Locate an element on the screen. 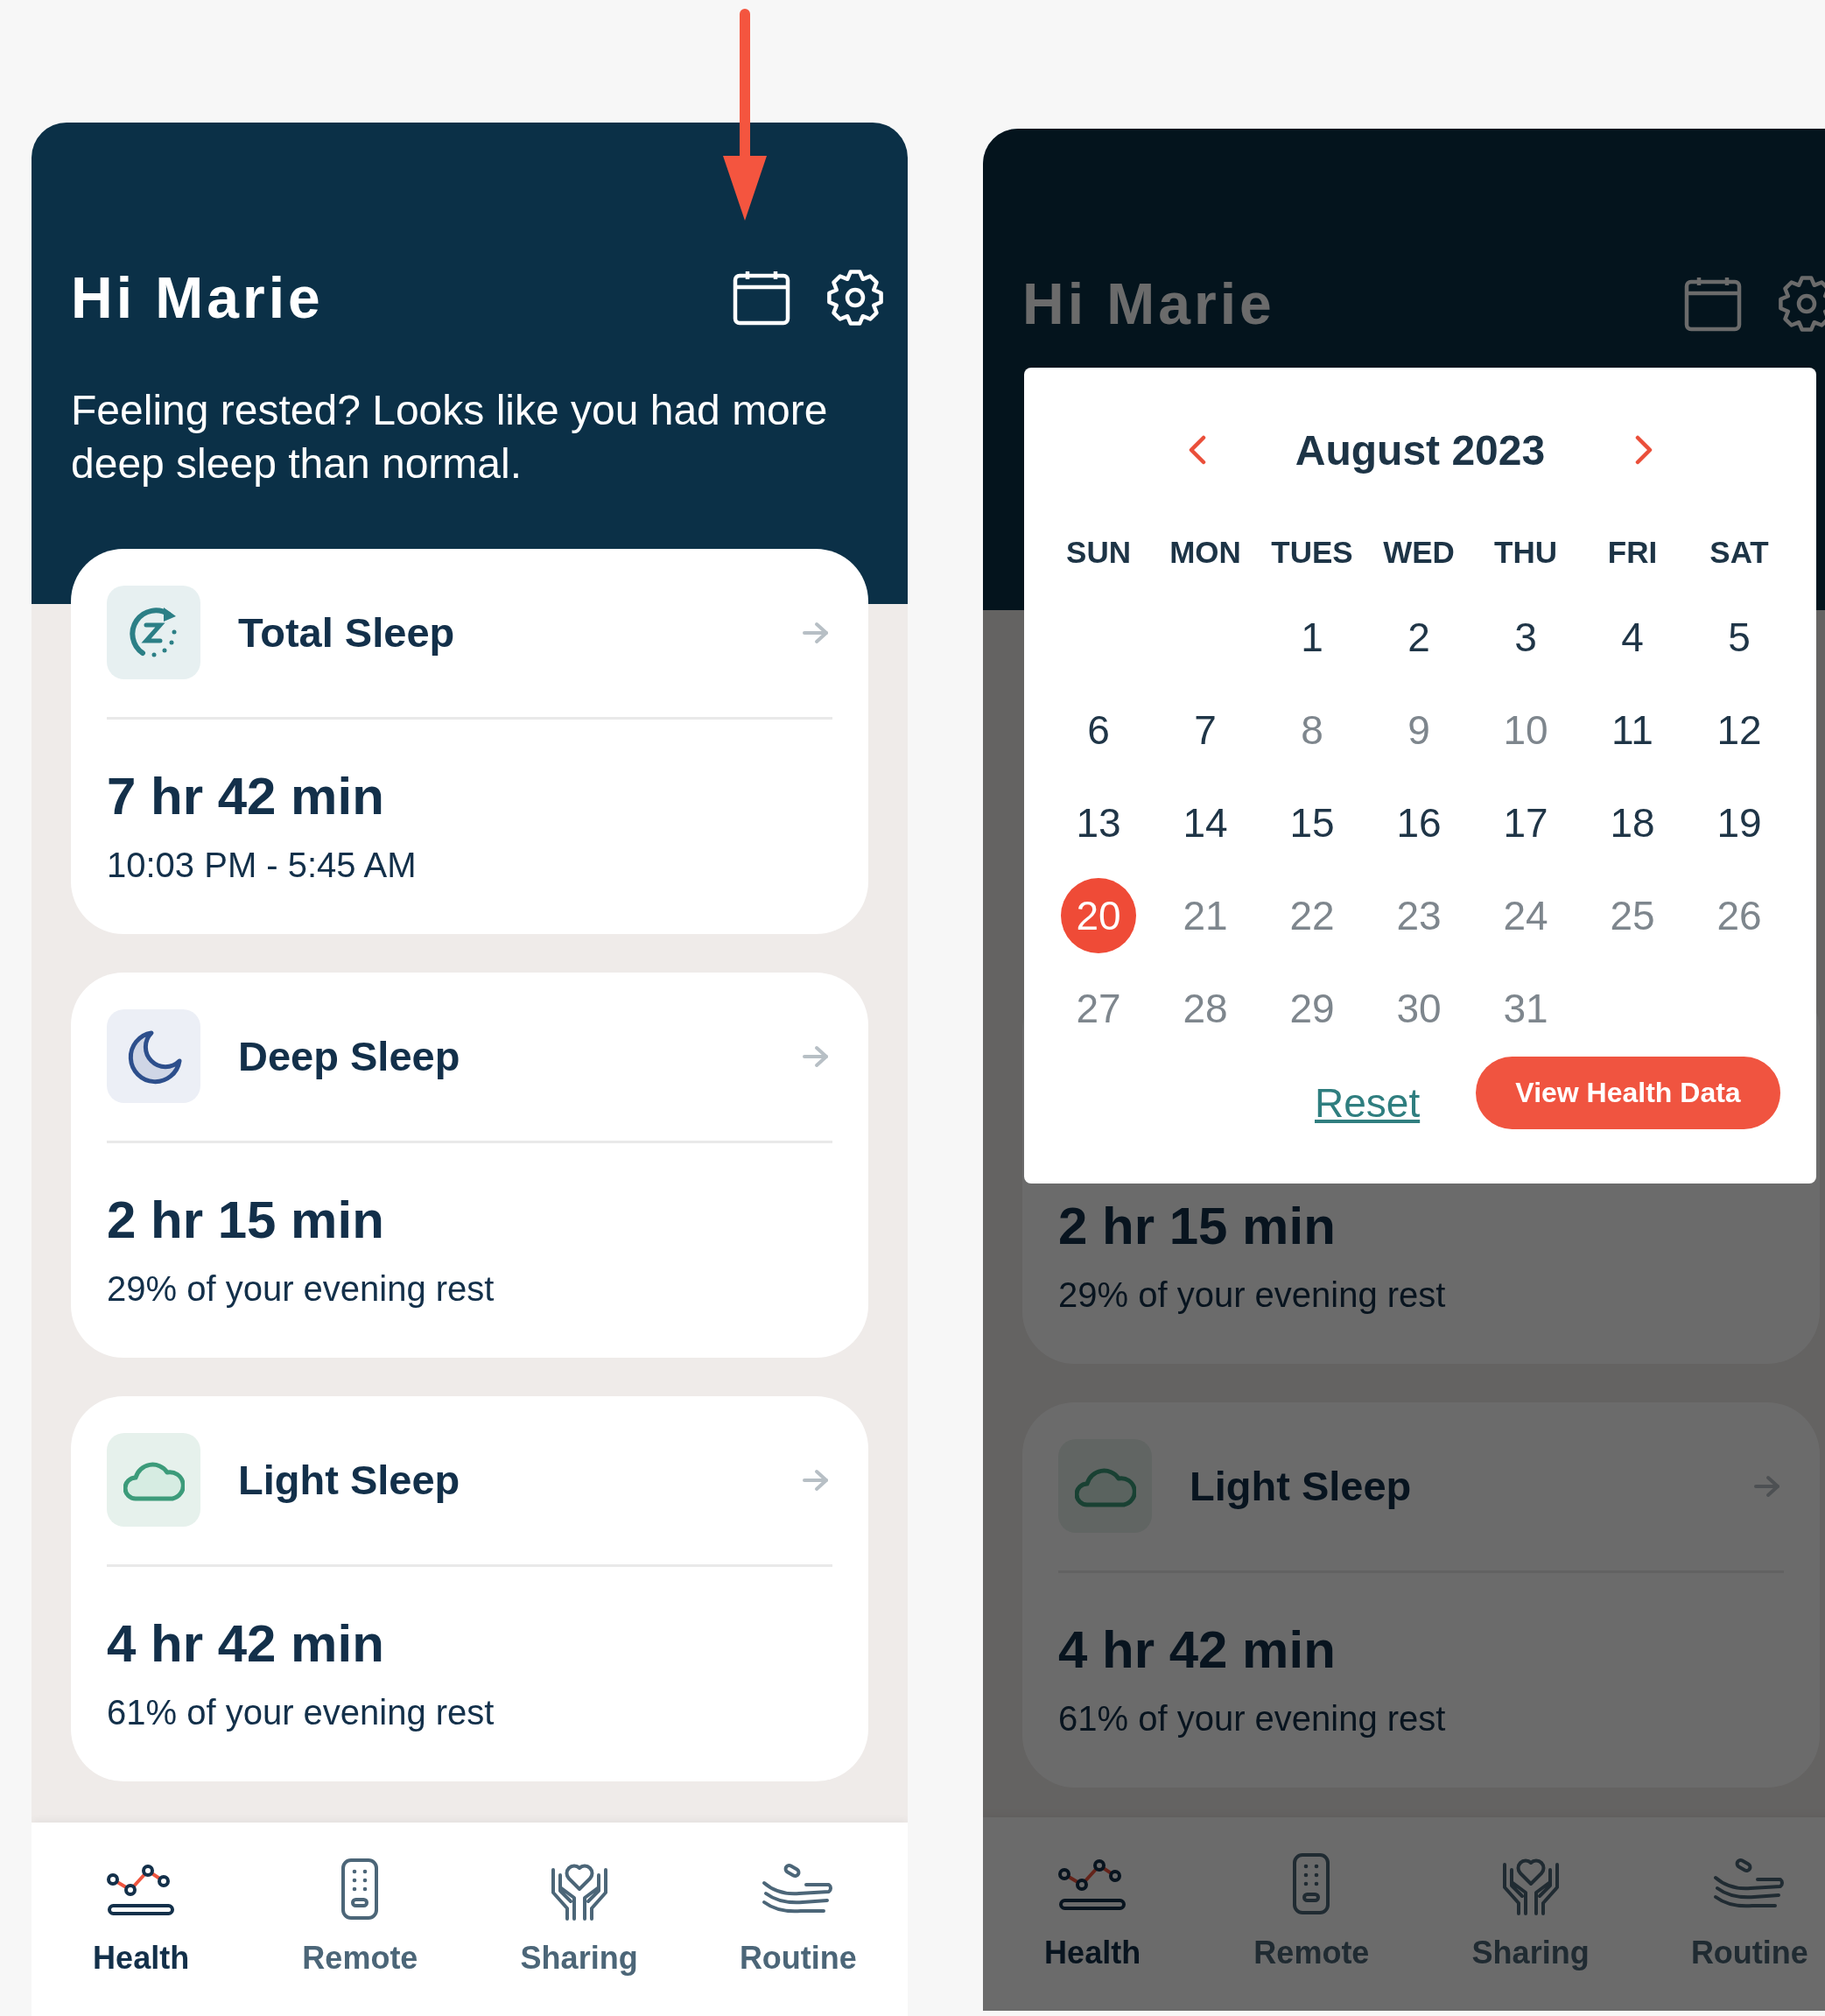 The image size is (1825, 2016). weekday-label: TUES is located at coordinates (1312, 552).